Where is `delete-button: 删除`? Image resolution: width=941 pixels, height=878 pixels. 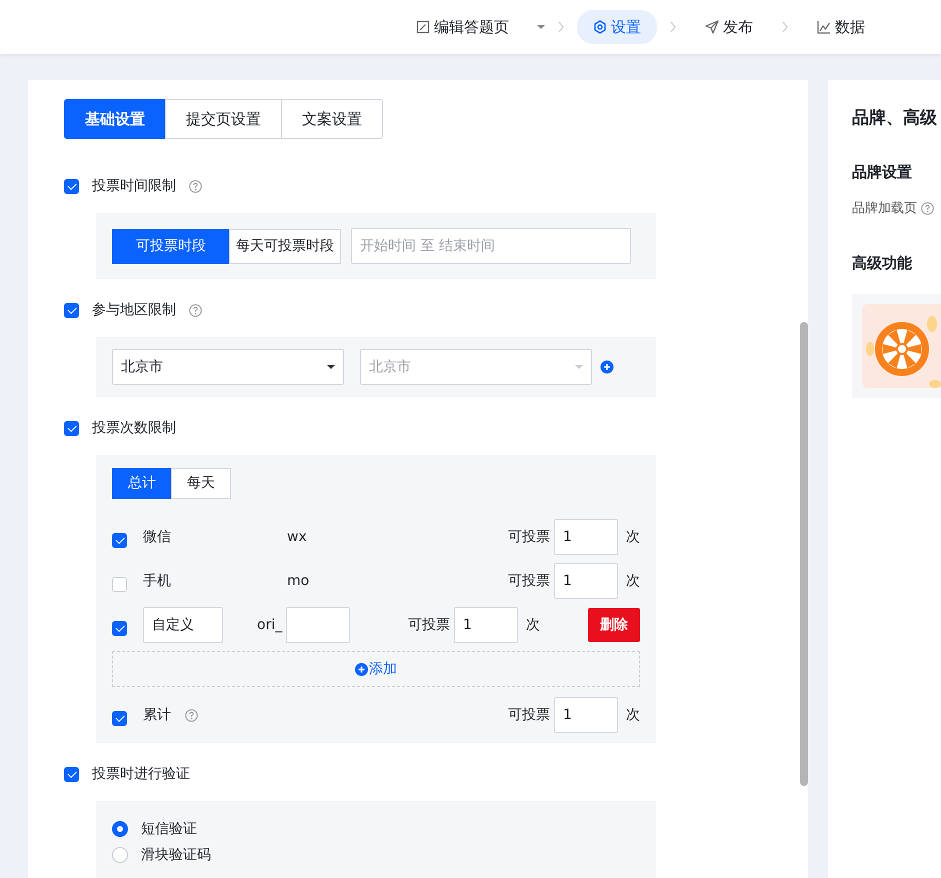
delete-button: 删除 is located at coordinates (614, 625).